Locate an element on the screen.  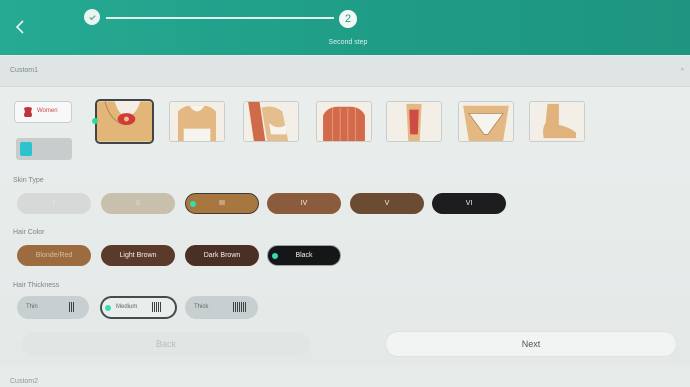
top-app-bar: 2 Second step is located at coordinates (345, 27).